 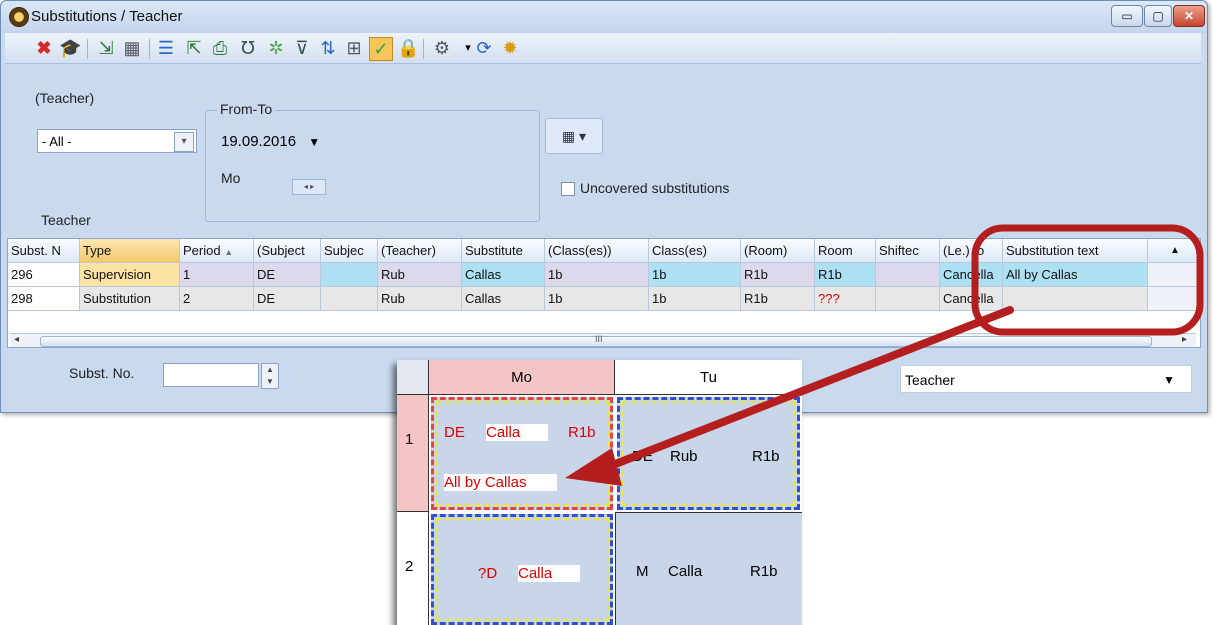 What do you see at coordinates (593, 467) in the screenshot?
I see `annotation-arrow-head` at bounding box center [593, 467].